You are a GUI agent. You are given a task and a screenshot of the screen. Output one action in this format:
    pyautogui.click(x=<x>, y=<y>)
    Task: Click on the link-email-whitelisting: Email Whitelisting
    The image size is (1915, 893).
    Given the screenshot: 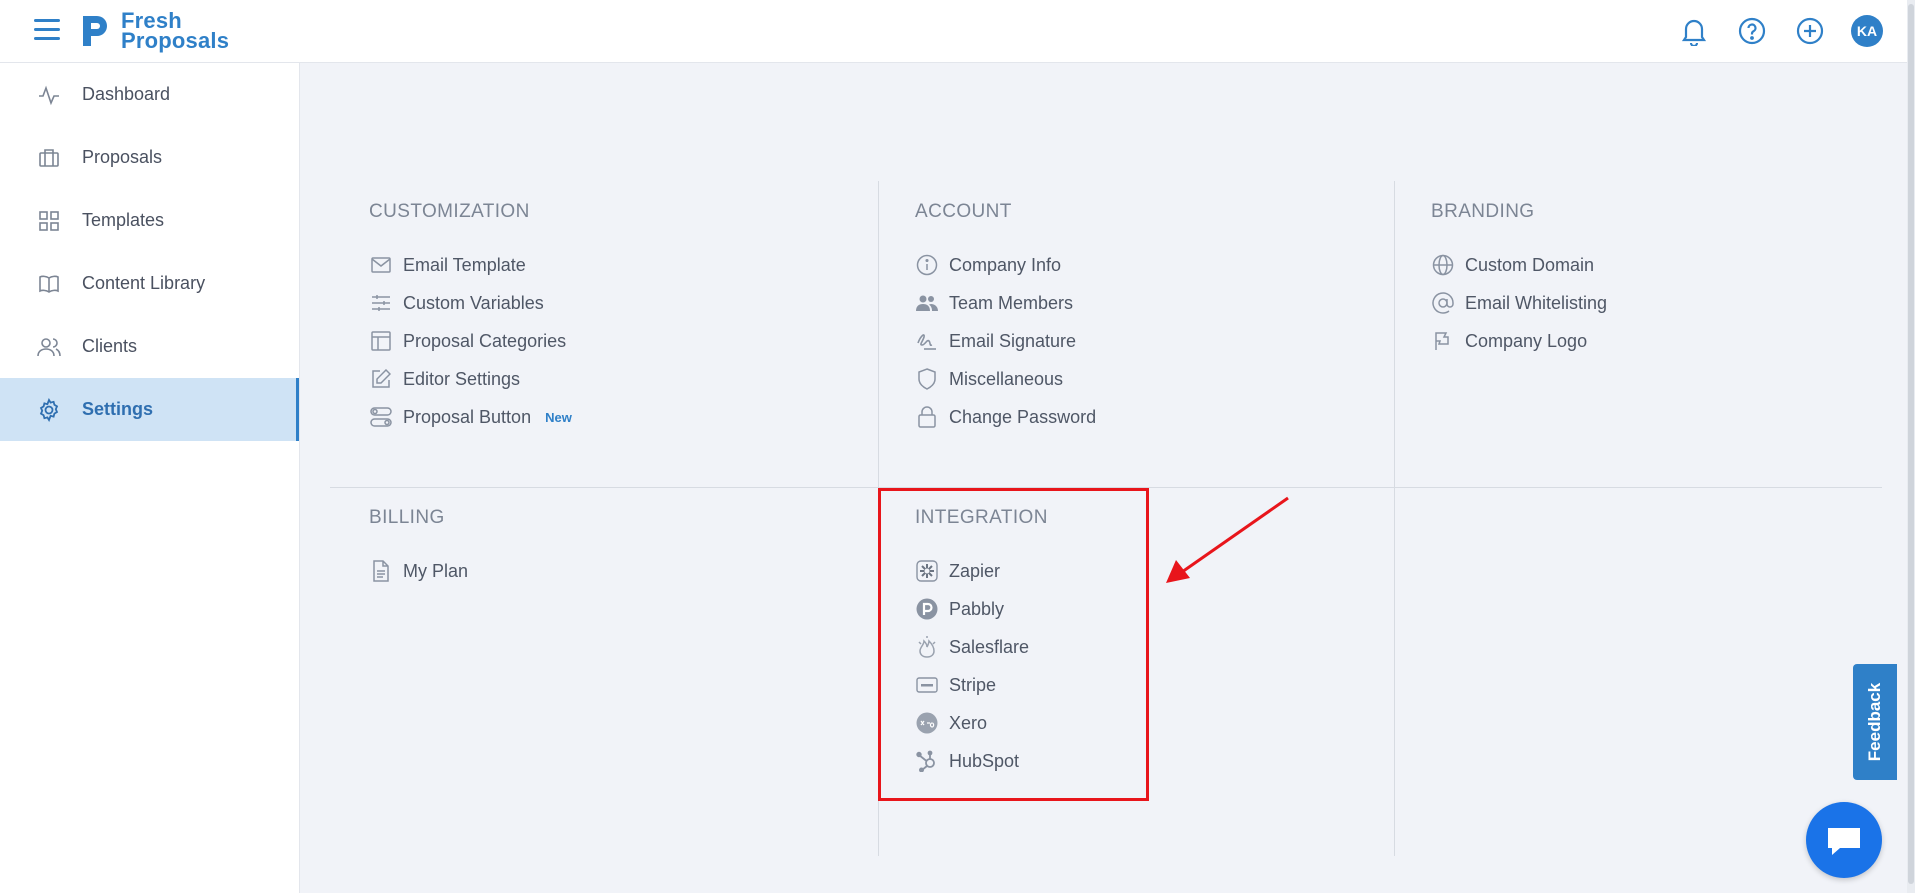 What is the action you would take?
    pyautogui.click(x=1641, y=303)
    